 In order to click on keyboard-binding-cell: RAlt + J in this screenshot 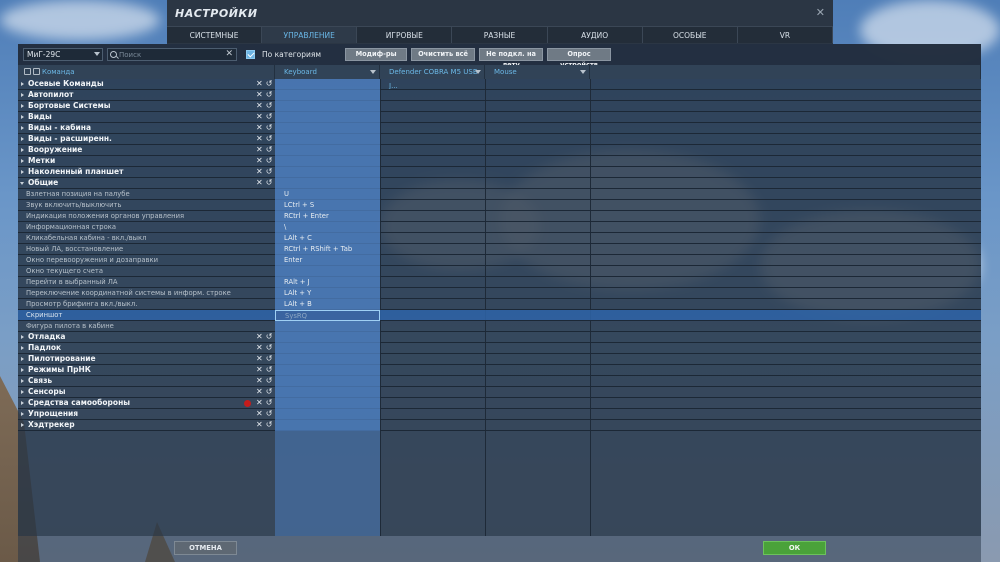, I will do `click(327, 282)`.